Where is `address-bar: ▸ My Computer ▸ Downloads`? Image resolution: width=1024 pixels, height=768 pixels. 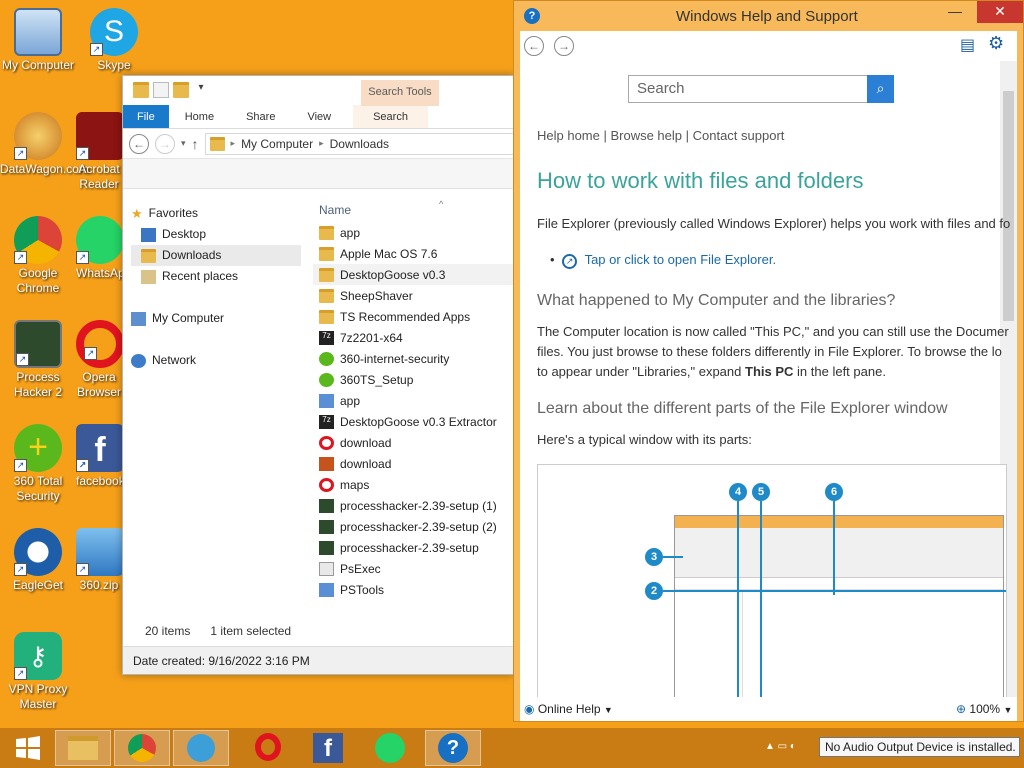 address-bar: ▸ My Computer ▸ Downloads is located at coordinates (358, 143).